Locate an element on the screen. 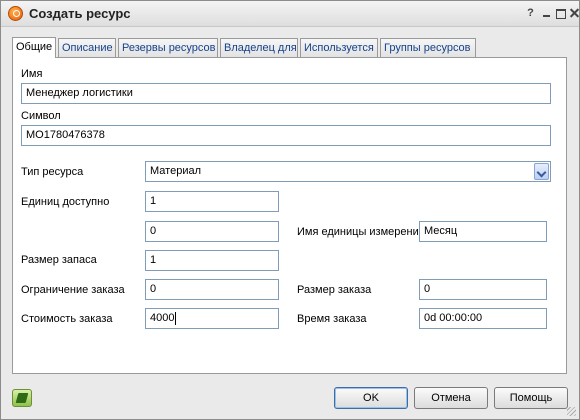  units-available-label: Единиц доступно is located at coordinates (65, 202).